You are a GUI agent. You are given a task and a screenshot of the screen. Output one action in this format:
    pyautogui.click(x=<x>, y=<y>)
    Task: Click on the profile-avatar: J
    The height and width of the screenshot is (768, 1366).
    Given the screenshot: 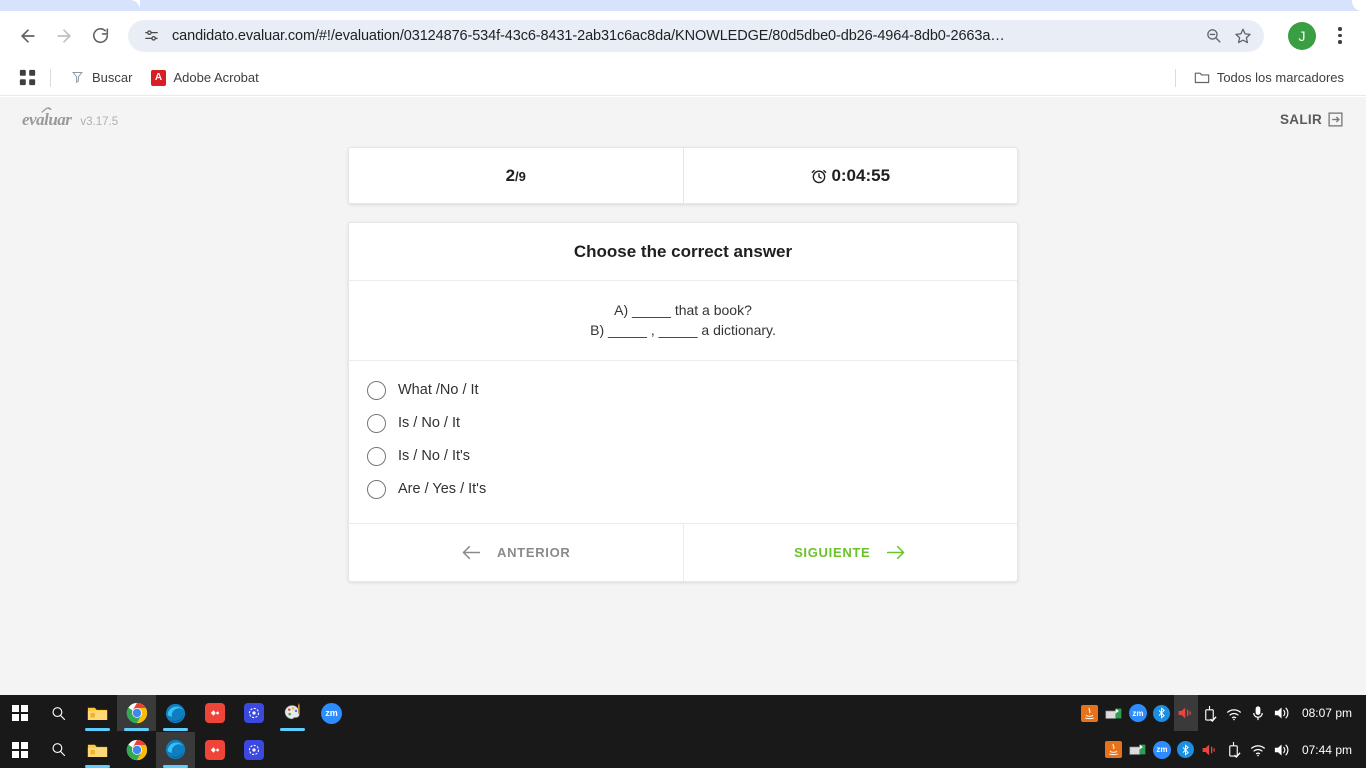 What is the action you would take?
    pyautogui.click(x=1302, y=35)
    